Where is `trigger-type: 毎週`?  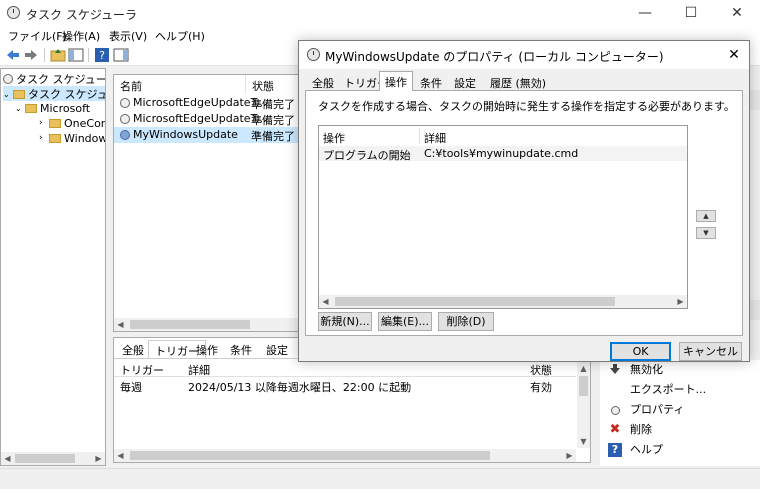
trigger-type: 毎週 is located at coordinates (131, 387).